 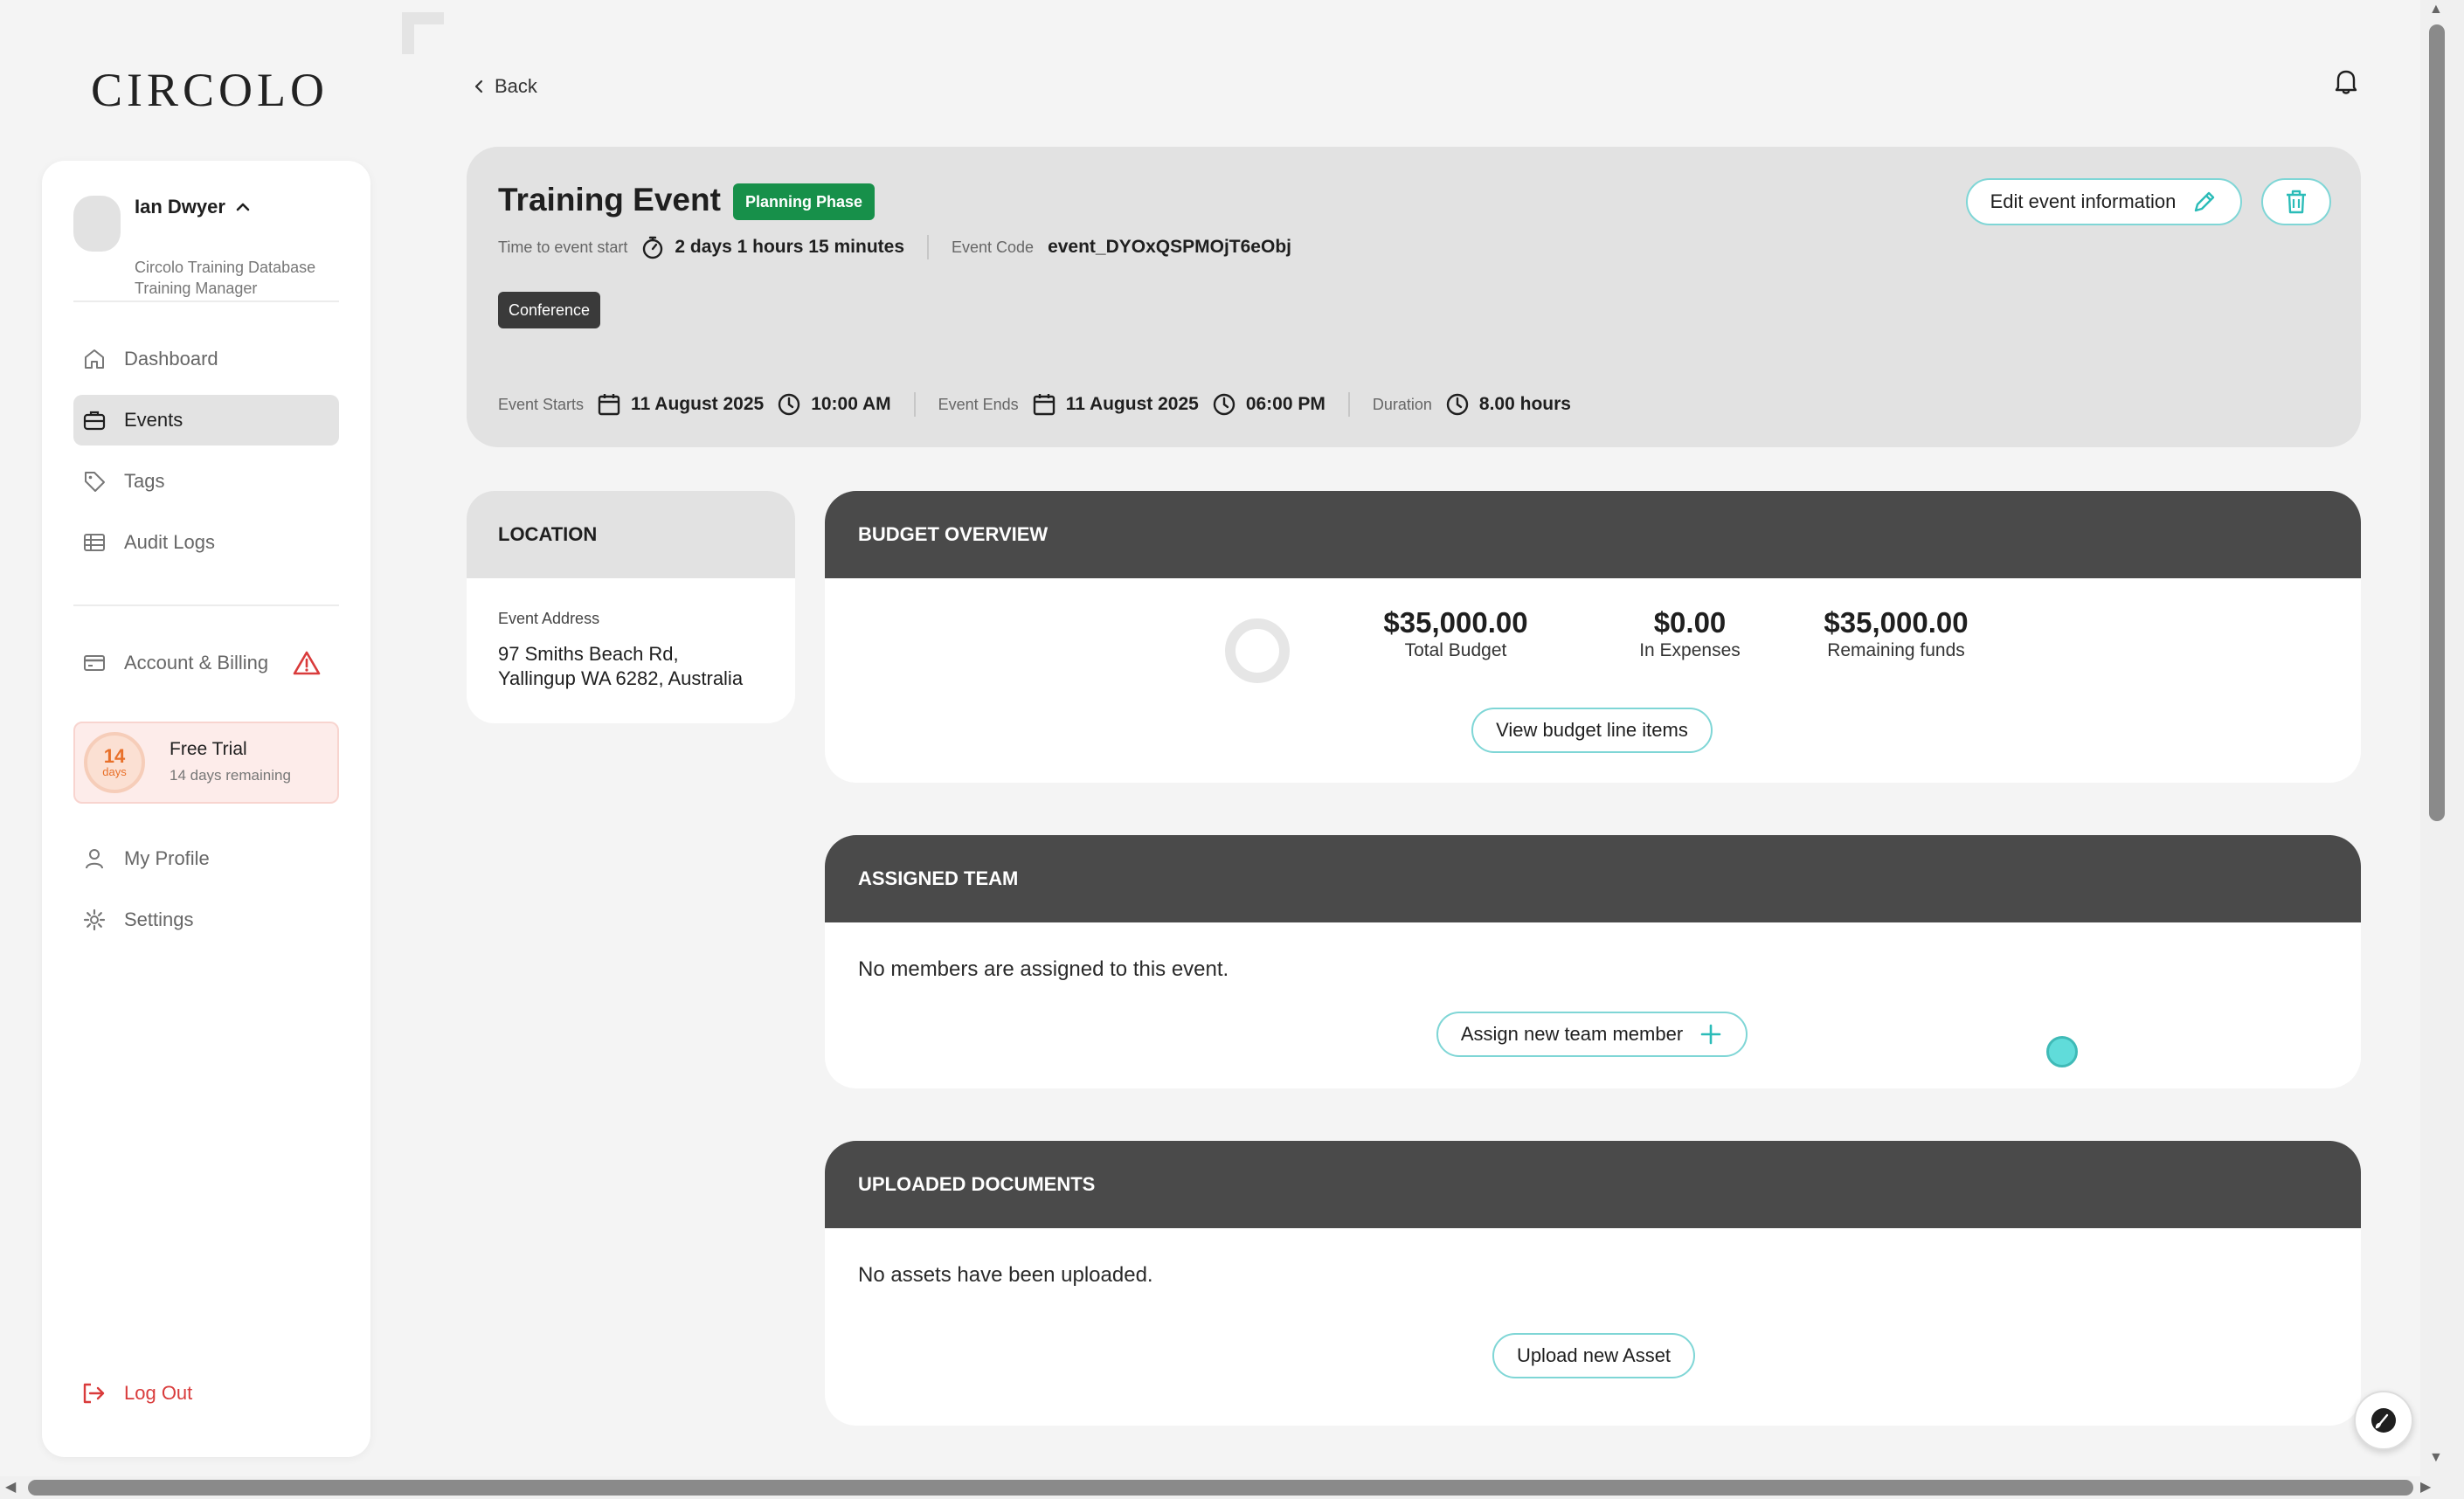 I want to click on team-empty-text: No members are assigned to this event., so click(x=1043, y=969).